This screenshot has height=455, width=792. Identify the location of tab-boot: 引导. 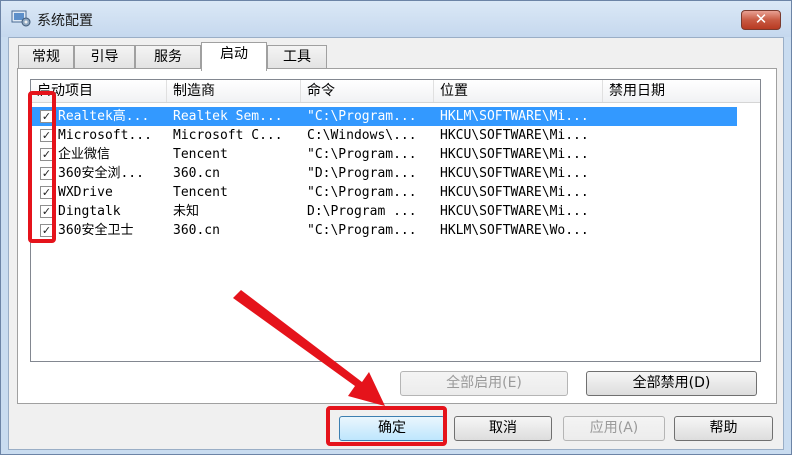
(104, 57).